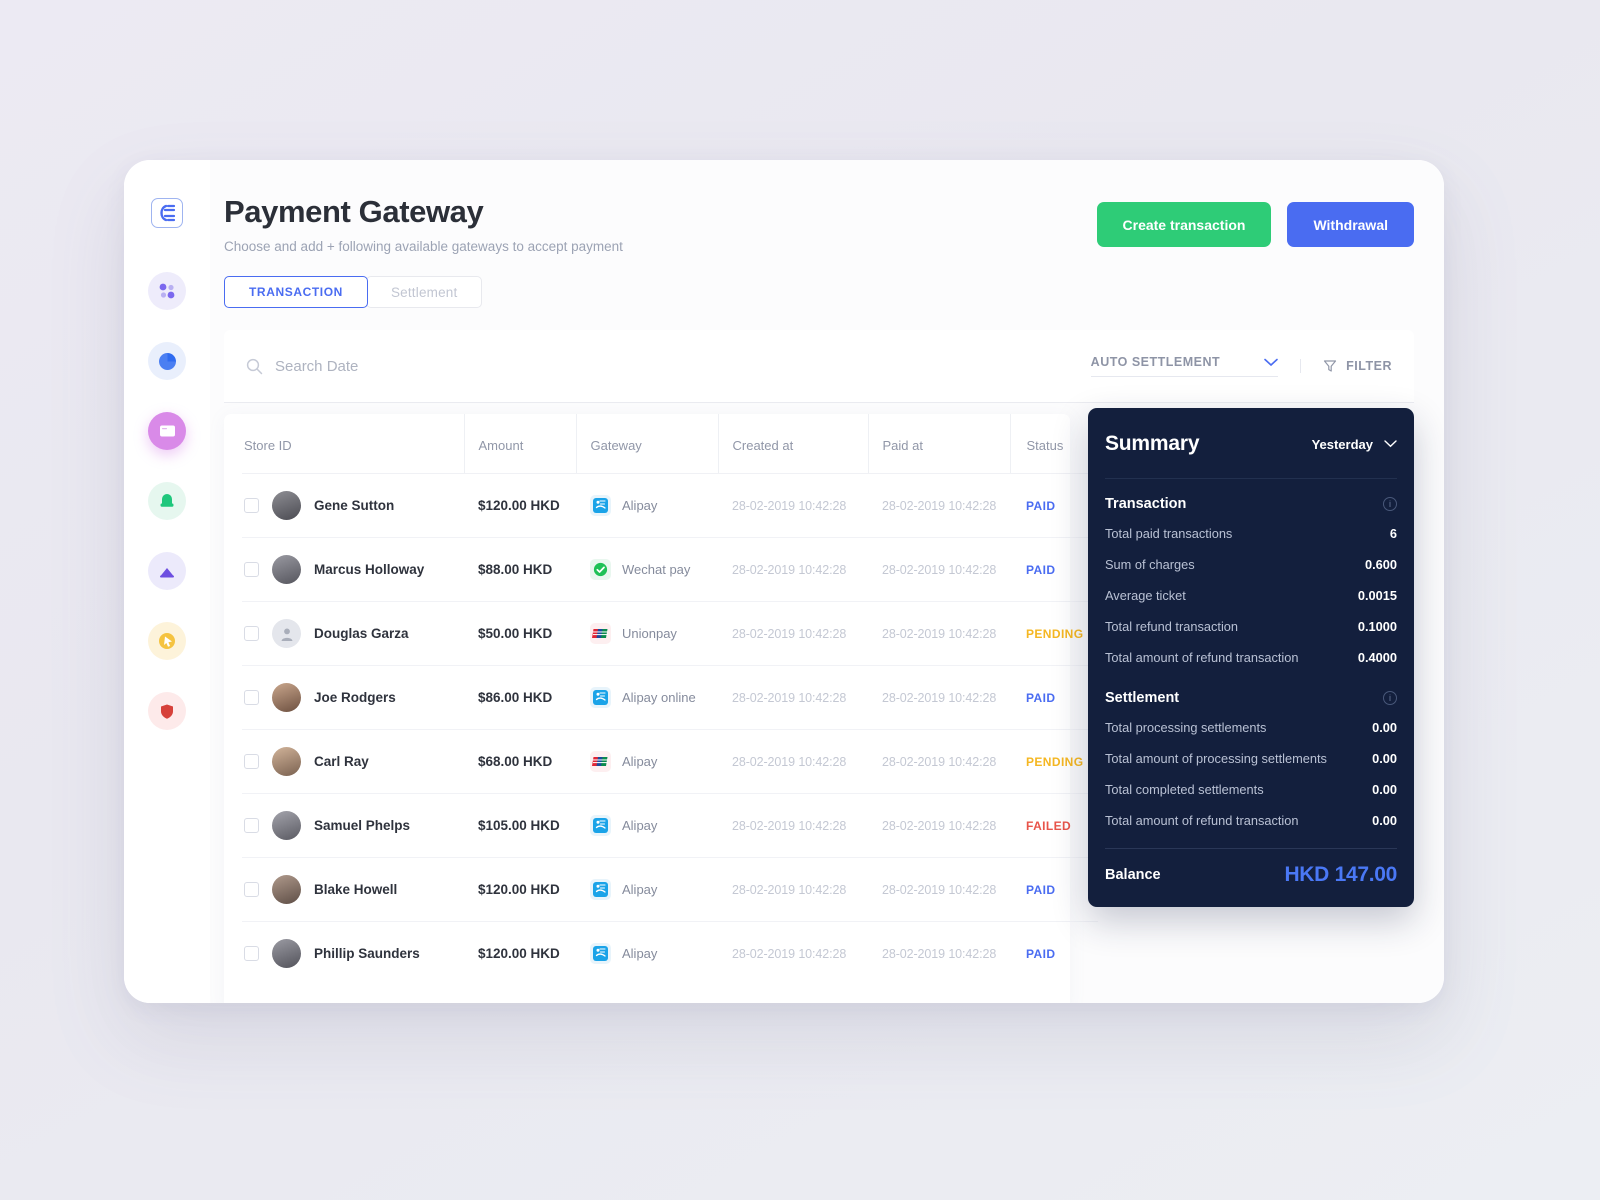 The width and height of the screenshot is (1600, 1200). I want to click on cell-store-id: Blake Howell, so click(353, 889).